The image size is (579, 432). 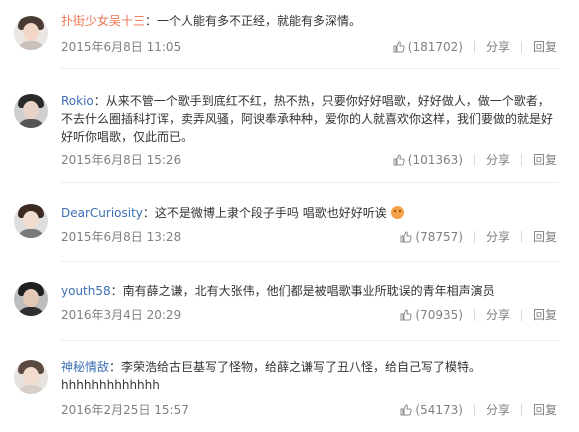 What do you see at coordinates (121, 47) in the screenshot?
I see `timestamp: 2015年6月8日 11:05` at bounding box center [121, 47].